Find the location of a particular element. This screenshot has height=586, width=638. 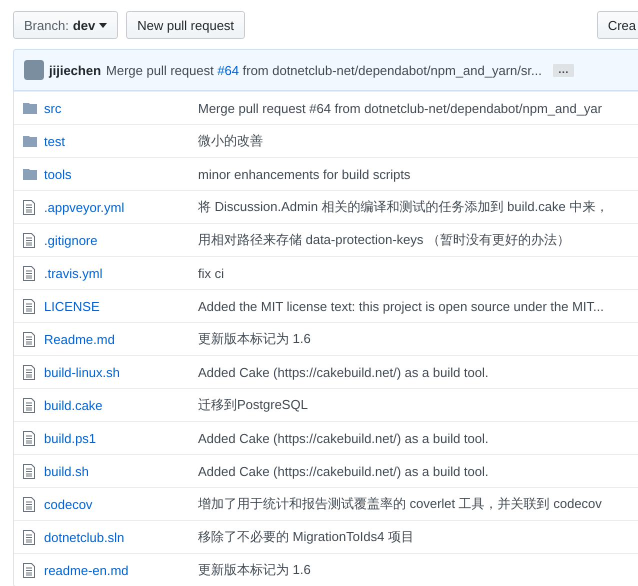

new-pull-request-button: New pull request is located at coordinates (186, 25).